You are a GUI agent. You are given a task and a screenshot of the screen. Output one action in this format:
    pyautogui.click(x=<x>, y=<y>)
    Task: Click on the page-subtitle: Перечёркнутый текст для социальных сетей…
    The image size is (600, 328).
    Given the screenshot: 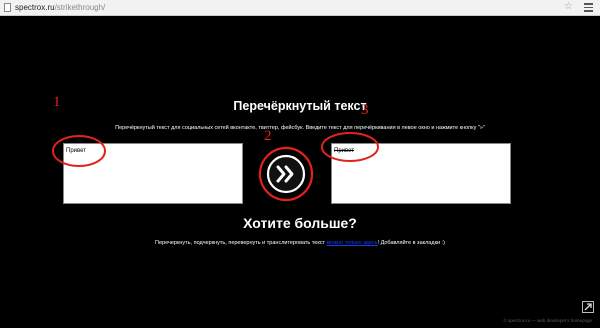 What is the action you would take?
    pyautogui.click(x=300, y=128)
    